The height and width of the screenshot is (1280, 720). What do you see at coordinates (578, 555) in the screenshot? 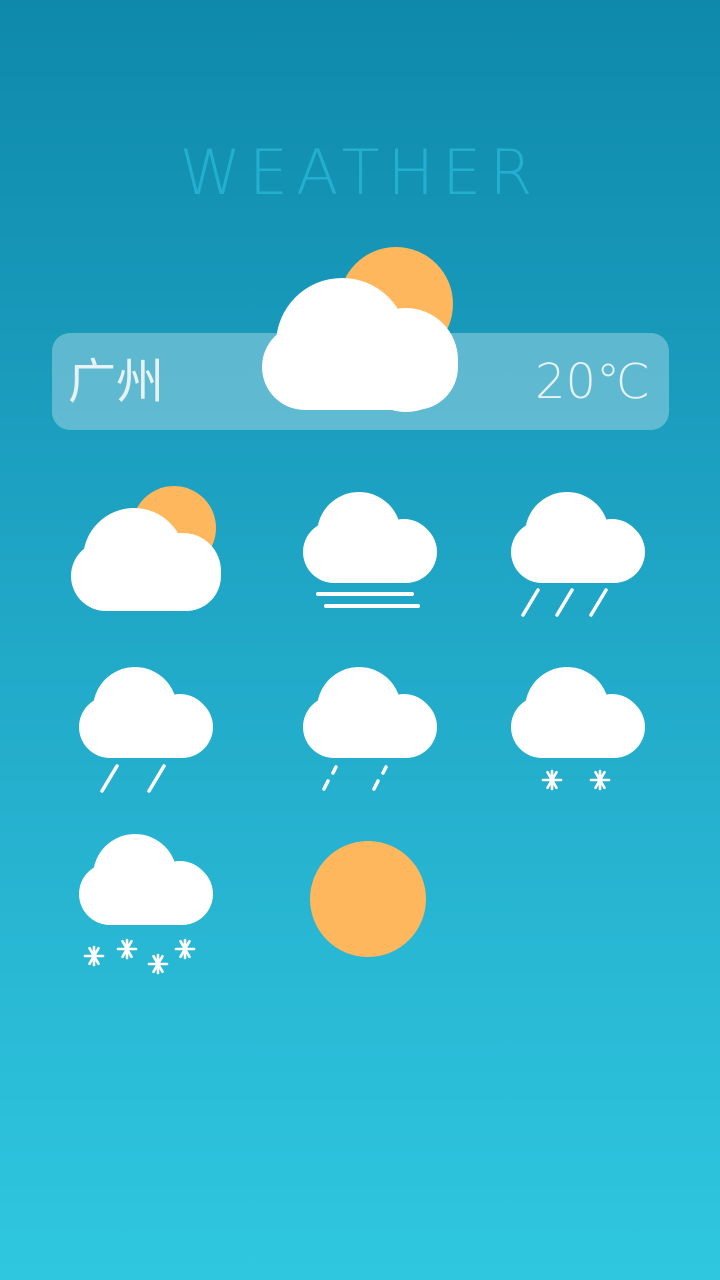
I see `heavy-rain-icon` at bounding box center [578, 555].